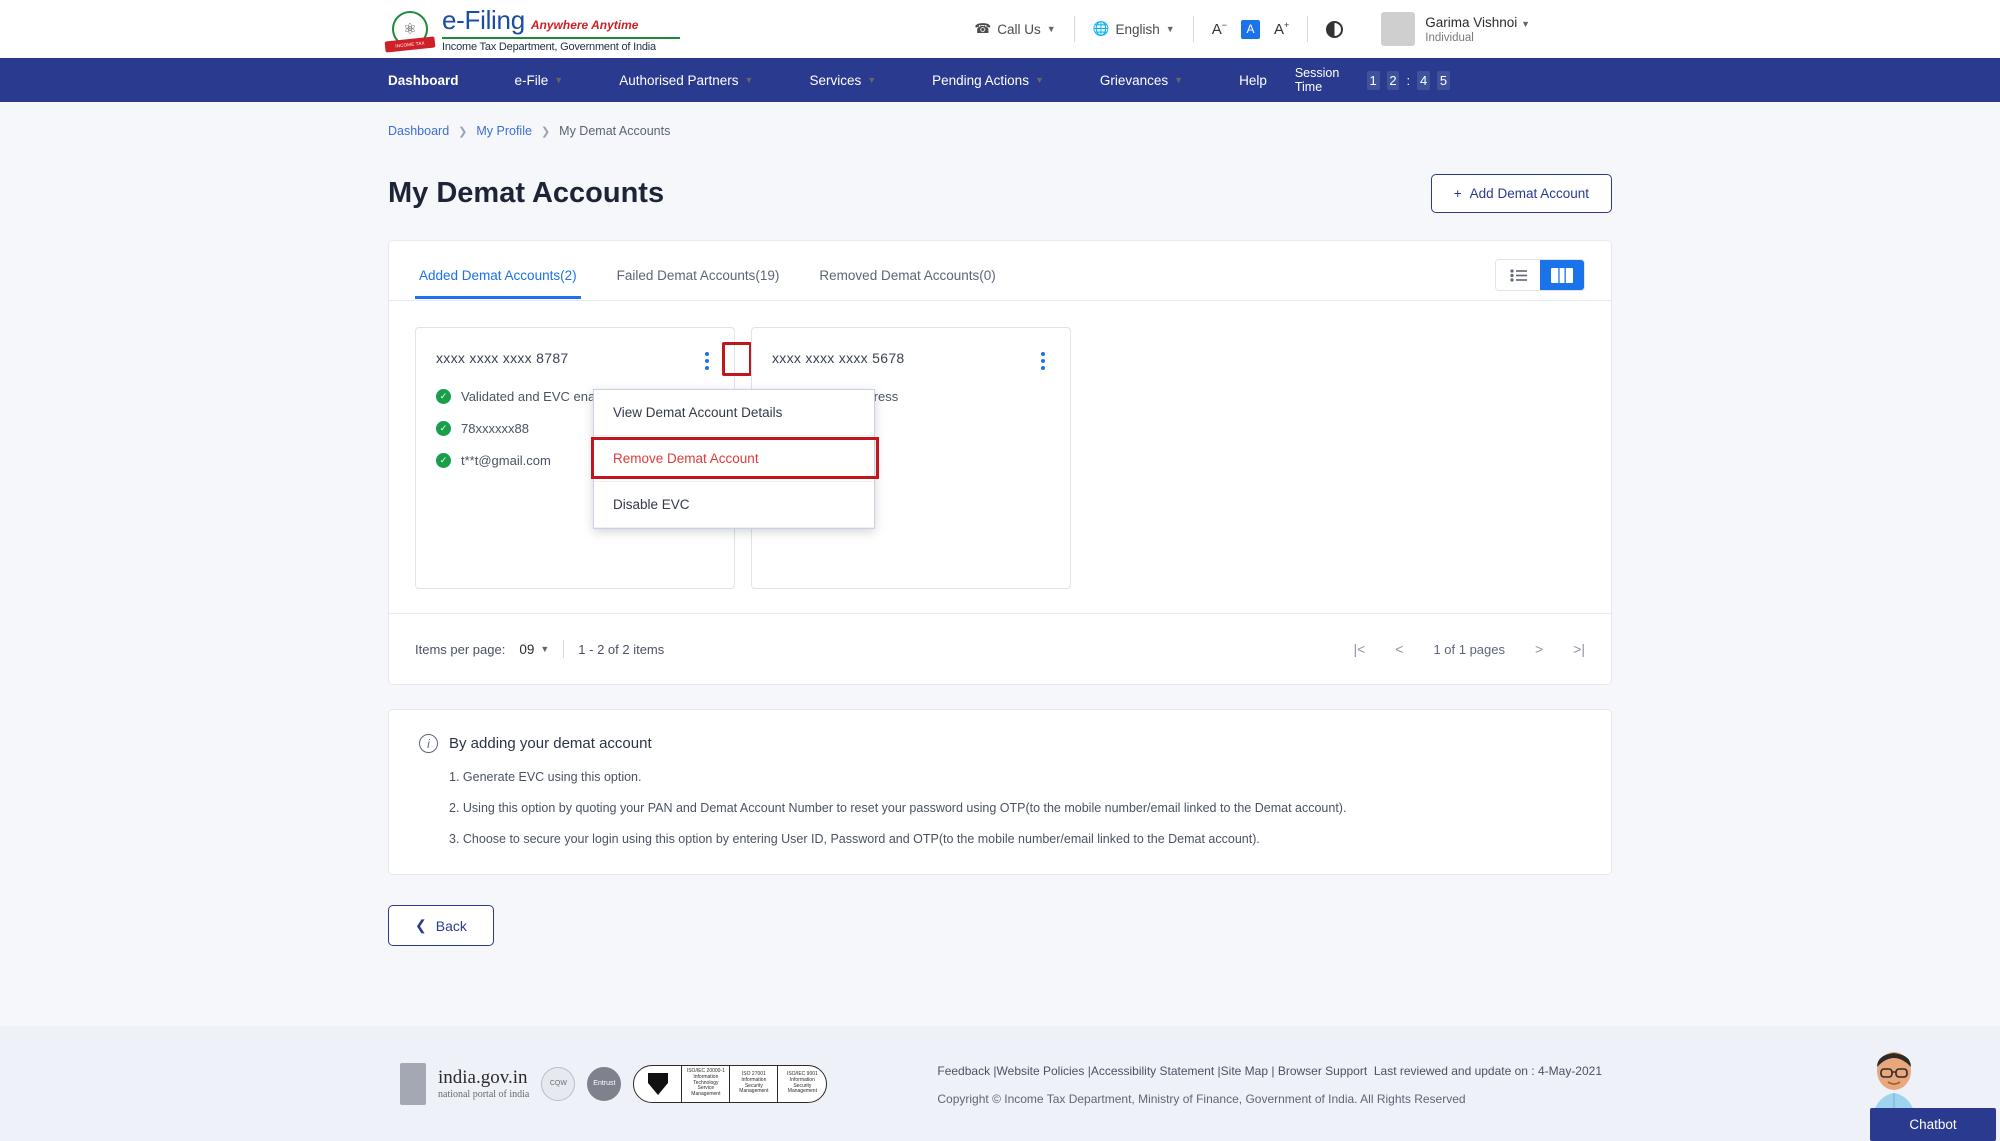 This screenshot has width=2000, height=1141. I want to click on grid-view-icon, so click(1562, 275).